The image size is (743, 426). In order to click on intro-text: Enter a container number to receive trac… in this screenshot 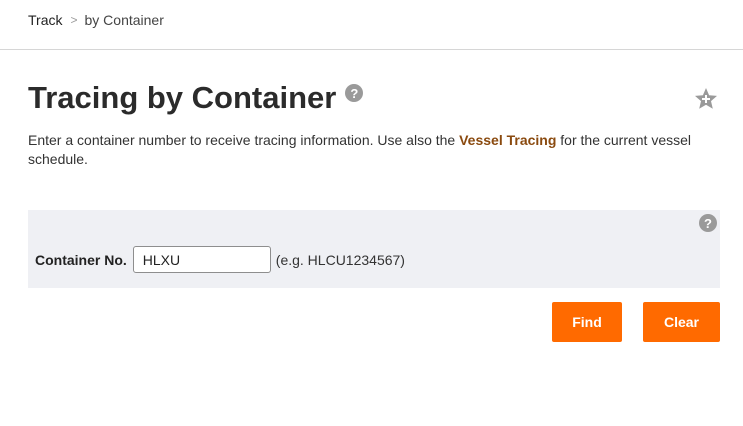, I will do `click(368, 150)`.